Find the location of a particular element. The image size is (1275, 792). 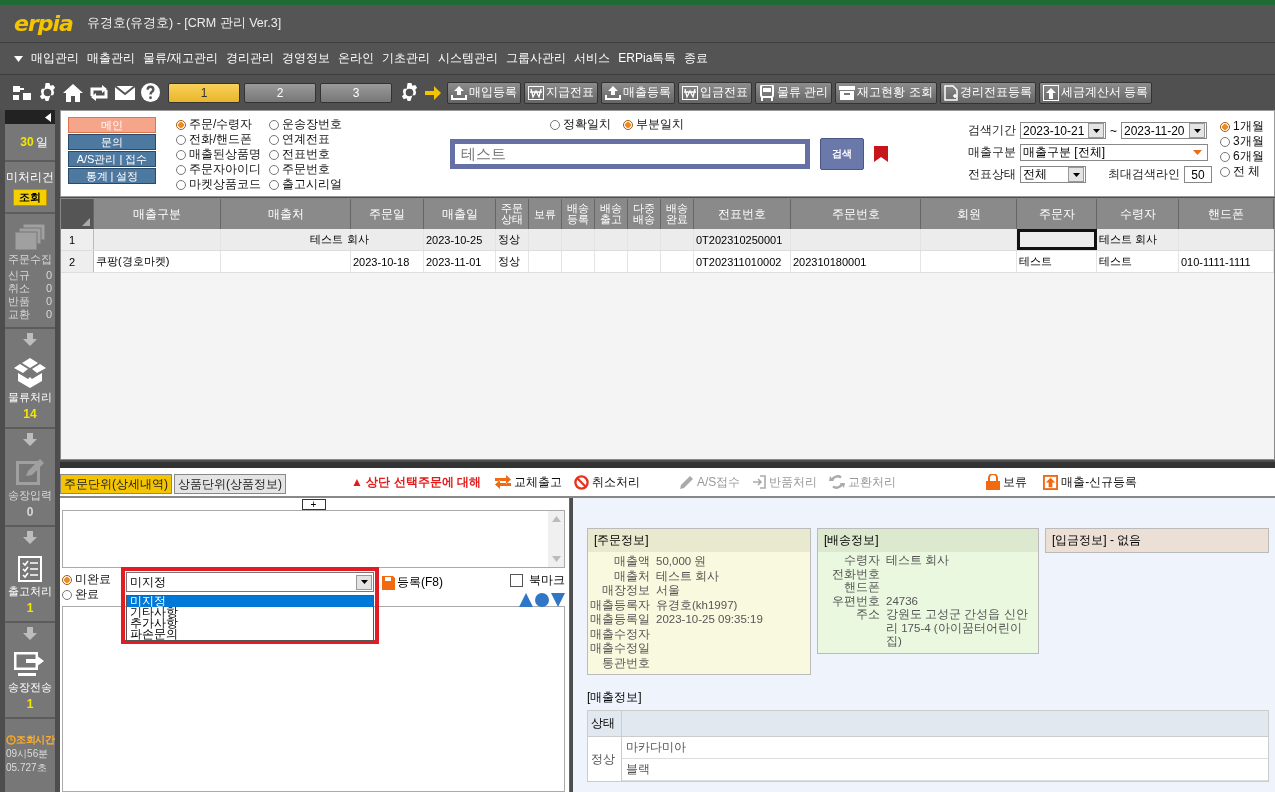

menu-item: 매입관리 is located at coordinates (55, 58).